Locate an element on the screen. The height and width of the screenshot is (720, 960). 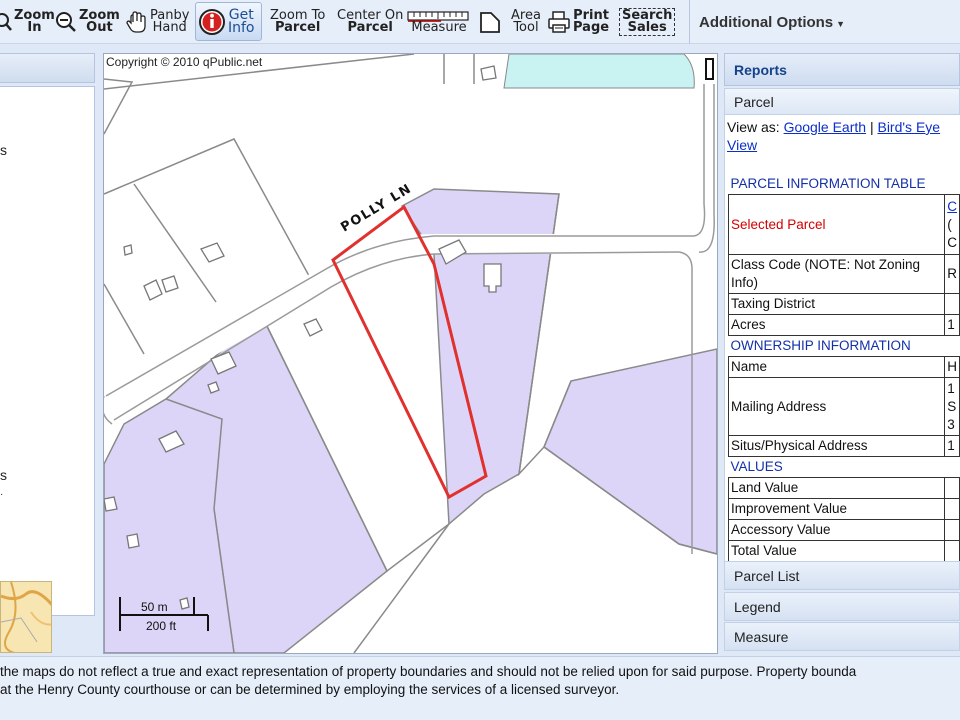
left-panel: s s · is located at coordinates (48, 353).